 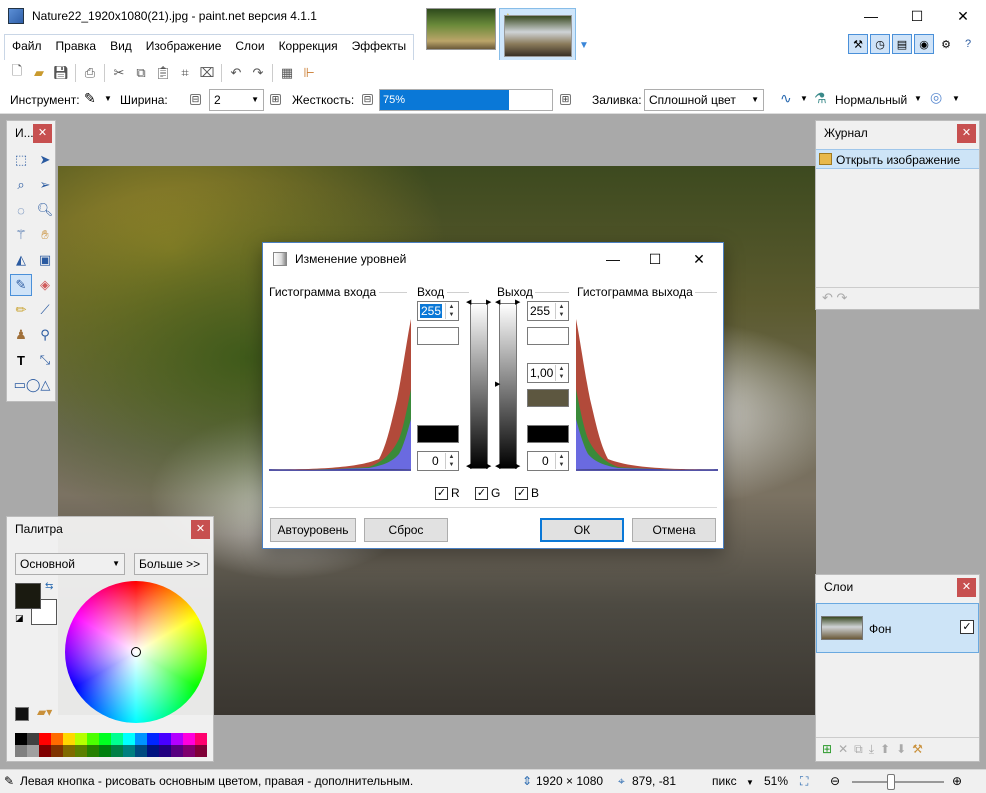 I want to click on move-layer-up-icon: ⬆, so click(x=885, y=749).